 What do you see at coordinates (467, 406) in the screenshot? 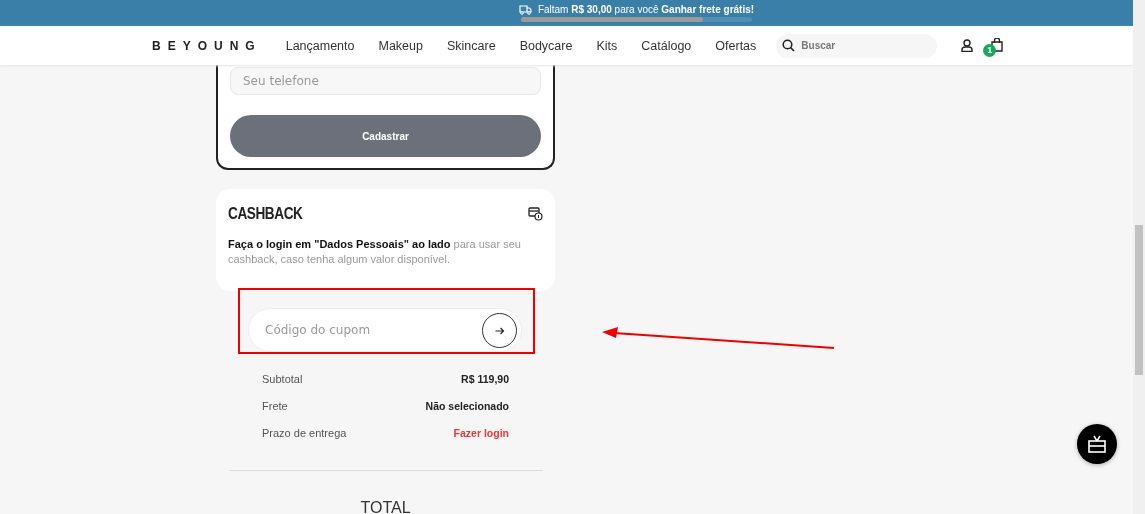
I see `summary-value: Não selecionado` at bounding box center [467, 406].